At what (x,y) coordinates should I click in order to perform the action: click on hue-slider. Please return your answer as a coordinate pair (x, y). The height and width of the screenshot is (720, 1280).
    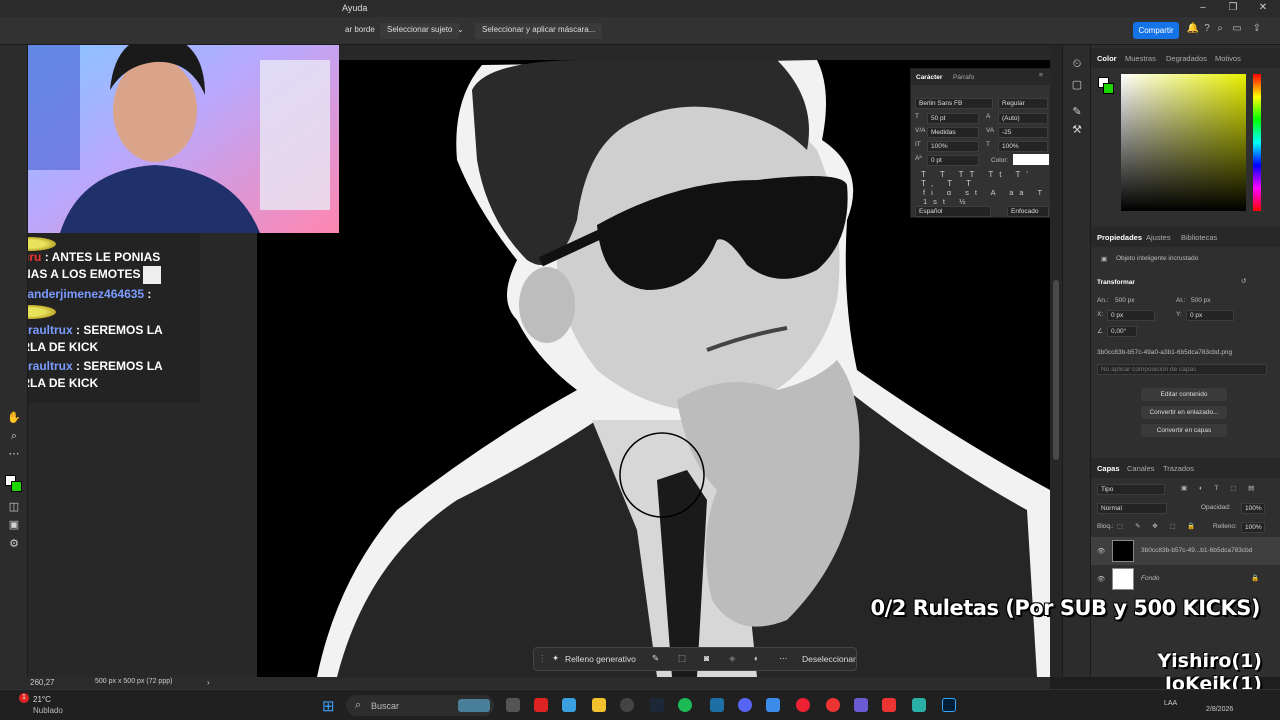
    Looking at the image, I should click on (1257, 142).